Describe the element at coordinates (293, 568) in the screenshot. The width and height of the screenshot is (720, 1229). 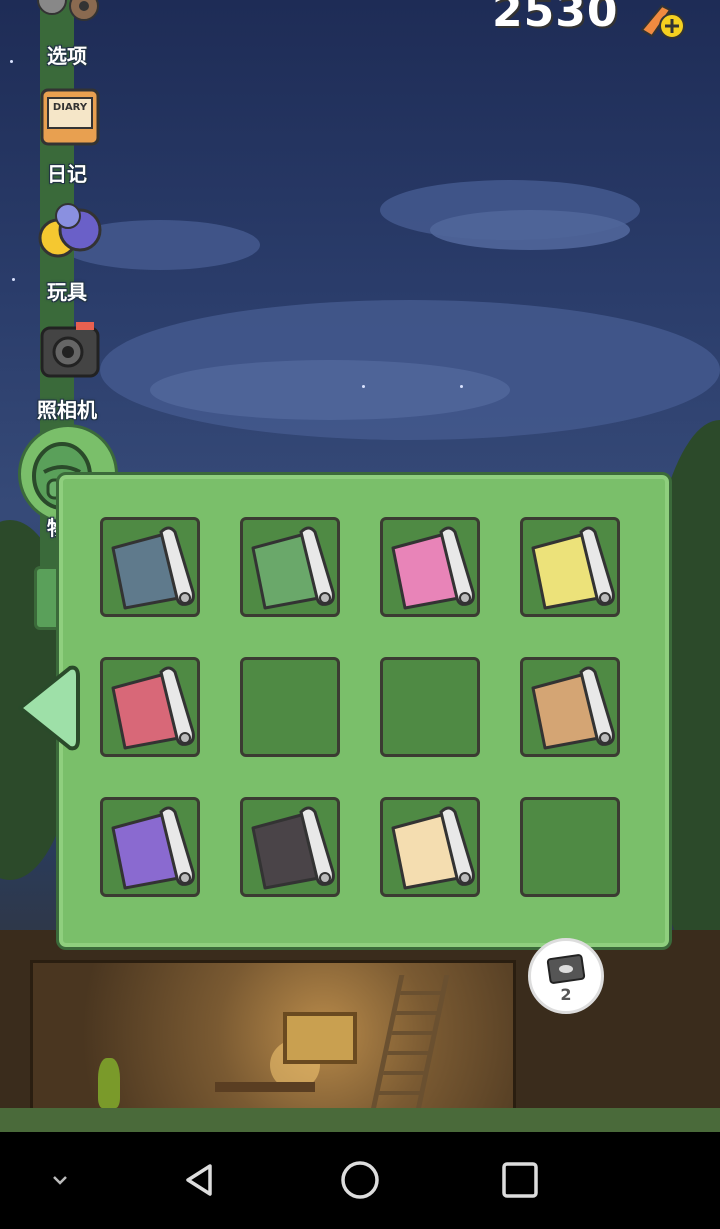
I see `cloth-green-leaf-icon` at that location.